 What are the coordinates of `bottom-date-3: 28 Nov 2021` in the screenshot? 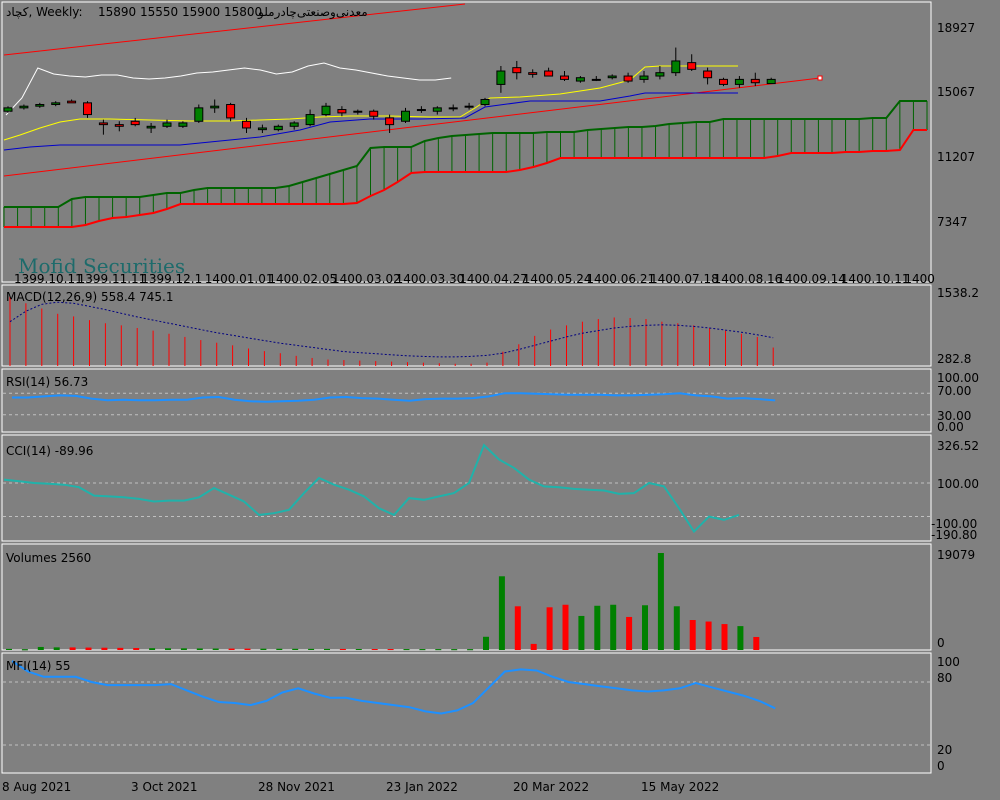 It's located at (296, 787).